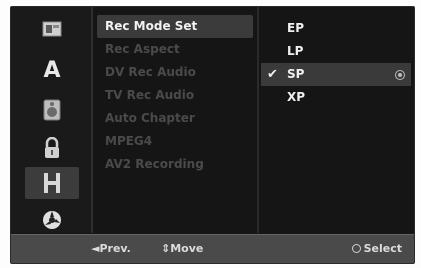 The image size is (421, 268). Describe the element at coordinates (296, 97) in the screenshot. I see `option-label: XP` at that location.